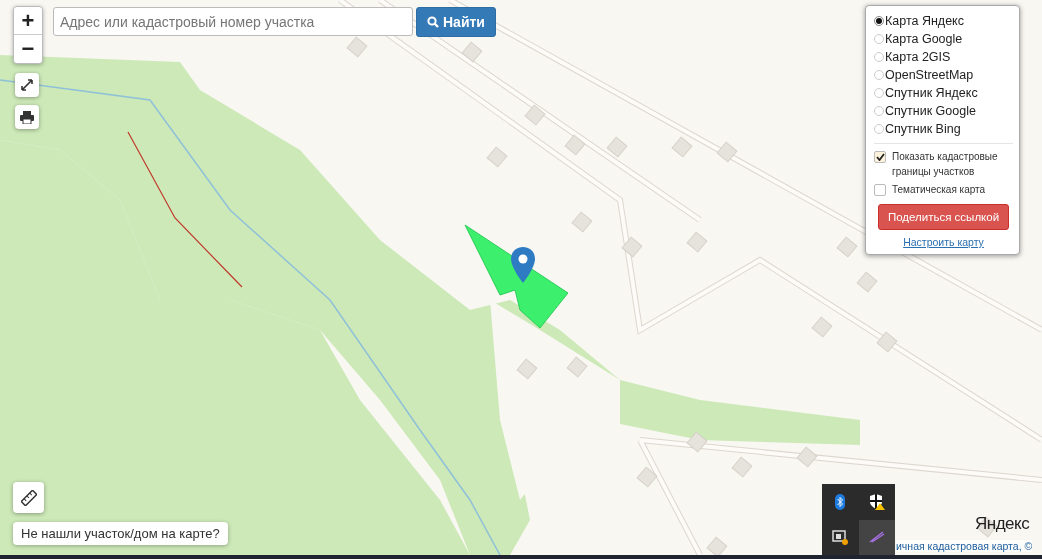 The image size is (1042, 559). What do you see at coordinates (943, 242) in the screenshot?
I see `configure-map-link: Настроить карту` at bounding box center [943, 242].